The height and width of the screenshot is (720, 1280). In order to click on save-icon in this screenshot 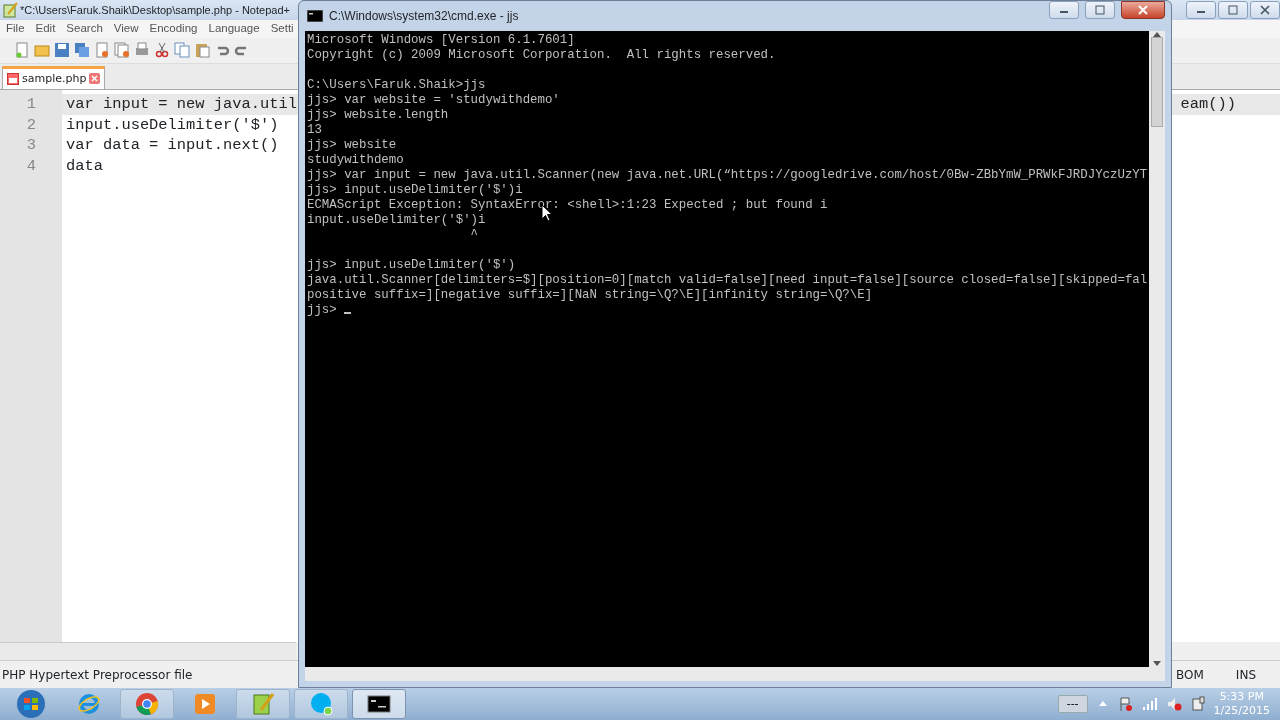, I will do `click(62, 50)`.